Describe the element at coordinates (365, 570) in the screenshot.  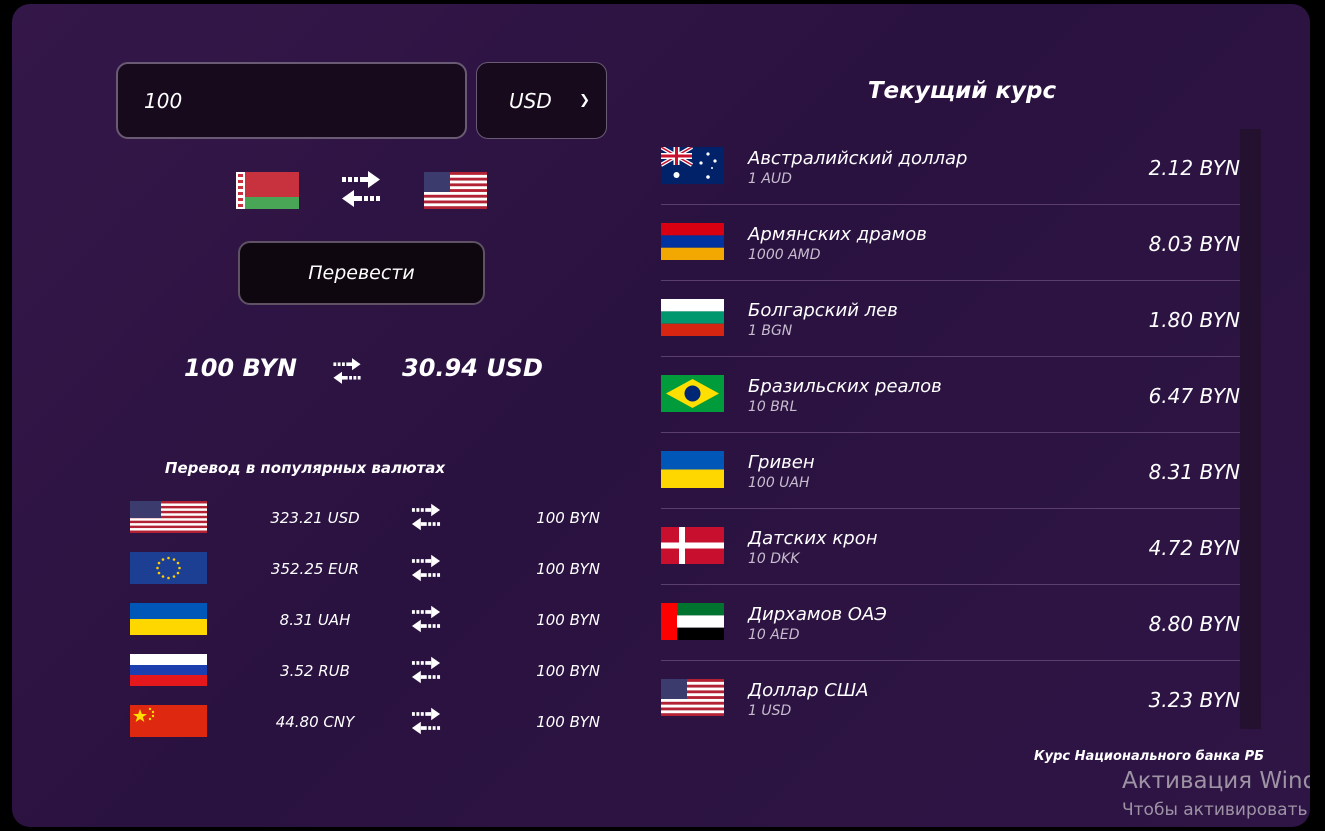
I see `popular-row: 352.25 EUR 100 BYN` at that location.